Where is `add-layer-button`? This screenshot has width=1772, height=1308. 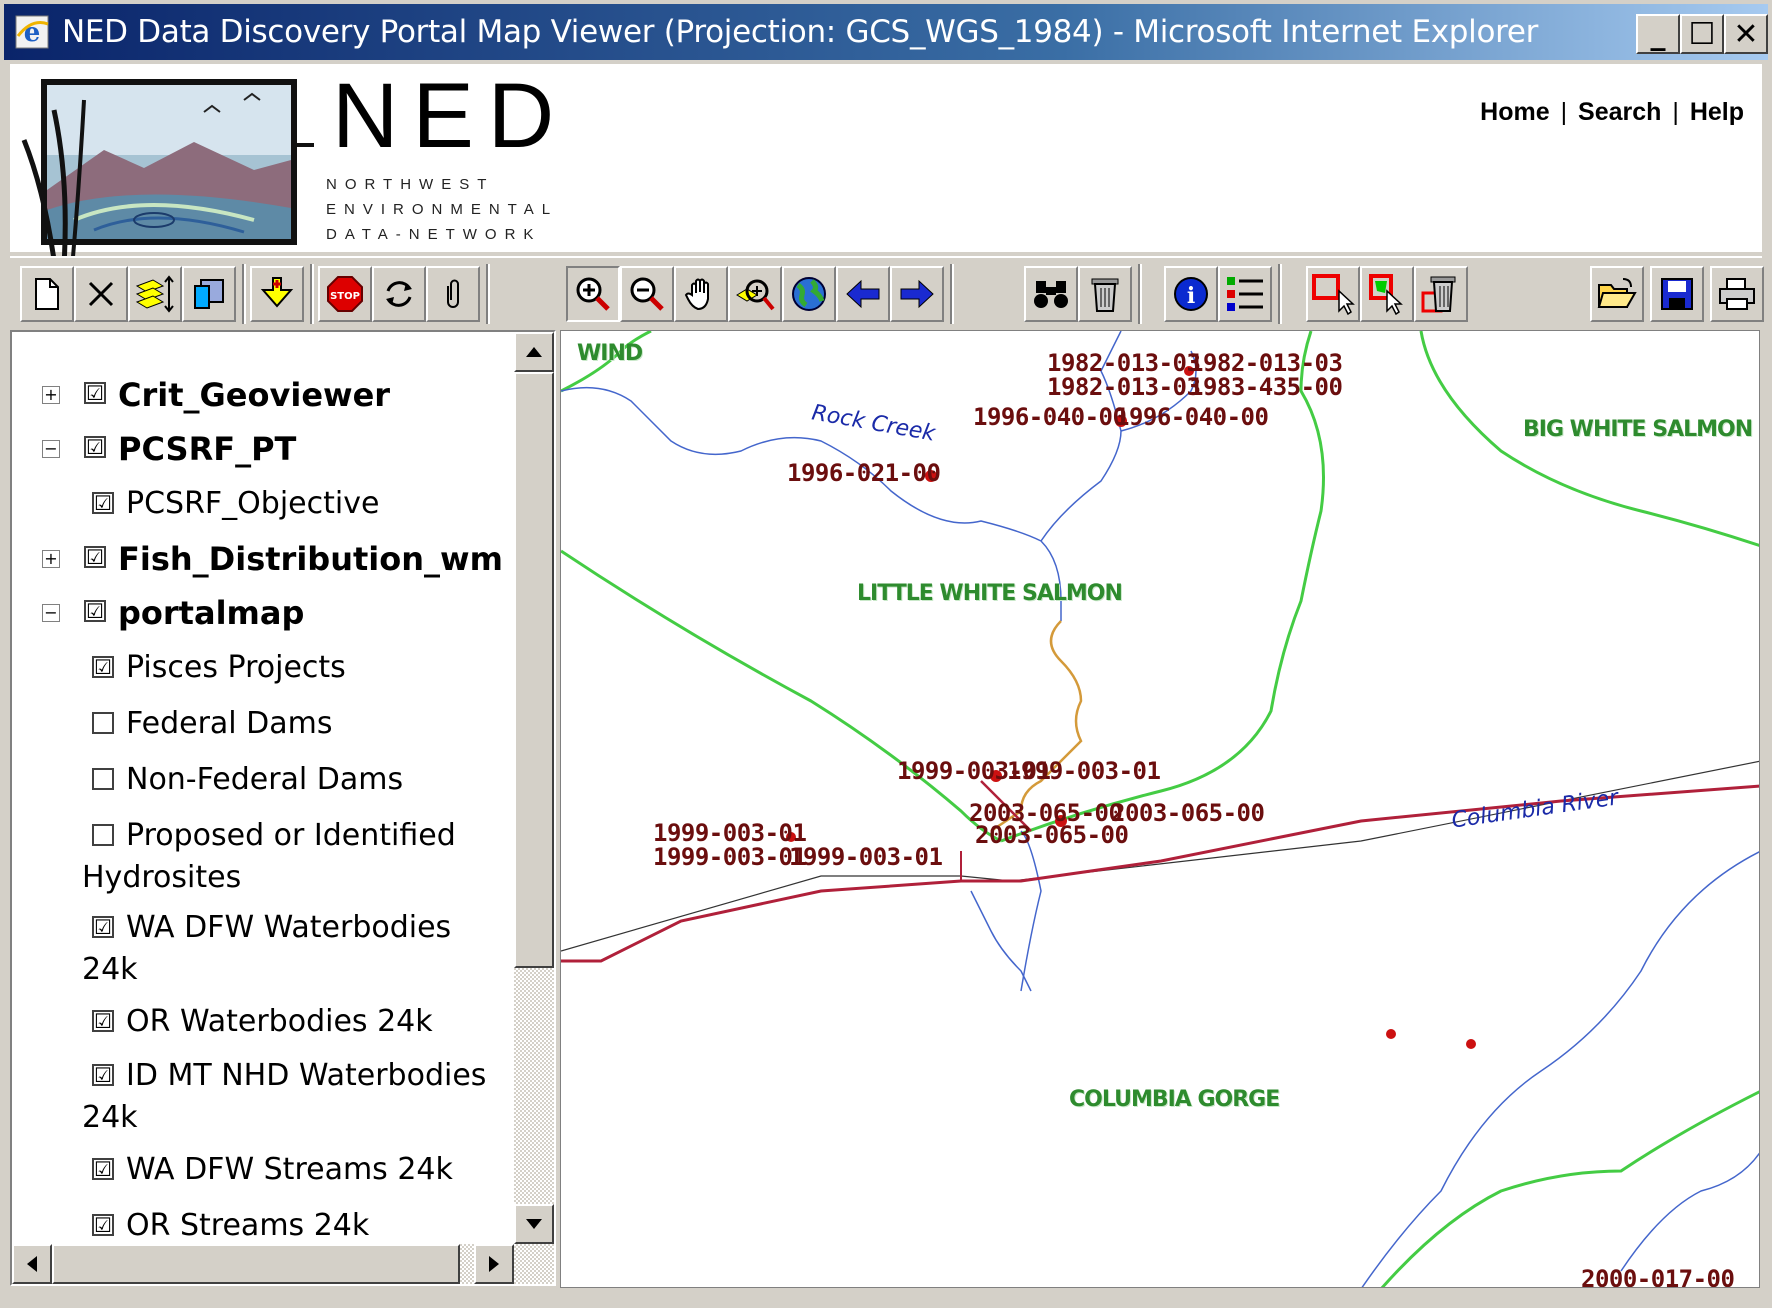 add-layer-button is located at coordinates (277, 294).